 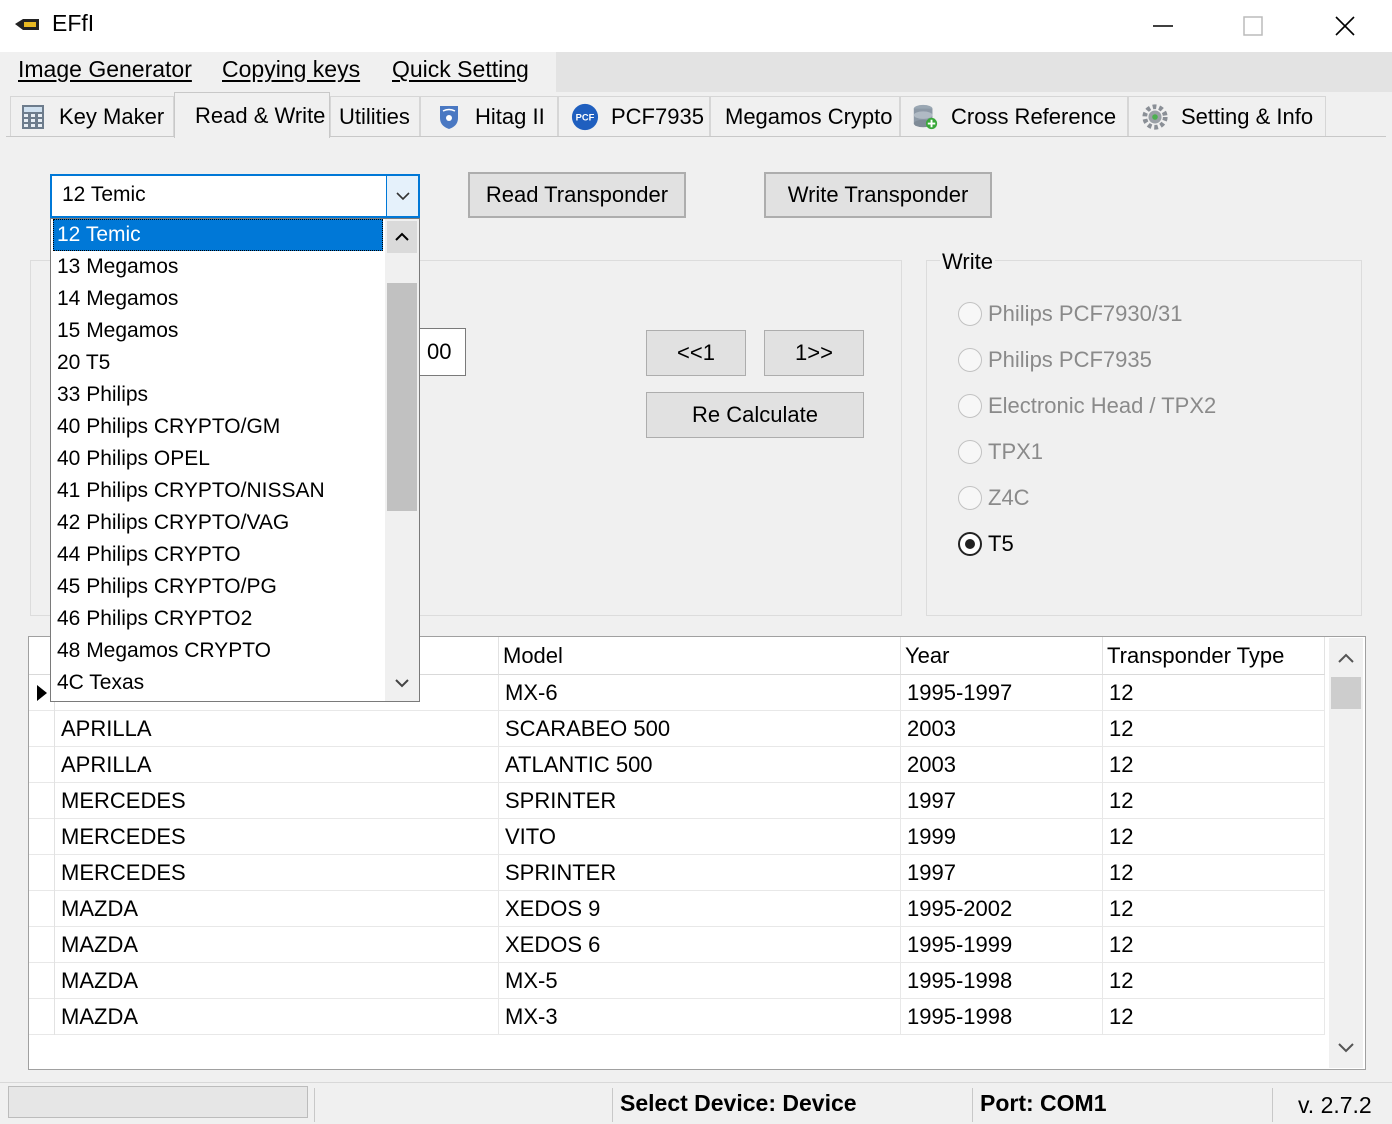 I want to click on dropdown-option: 45 Philips CRYPTO/PG, so click(x=218, y=587).